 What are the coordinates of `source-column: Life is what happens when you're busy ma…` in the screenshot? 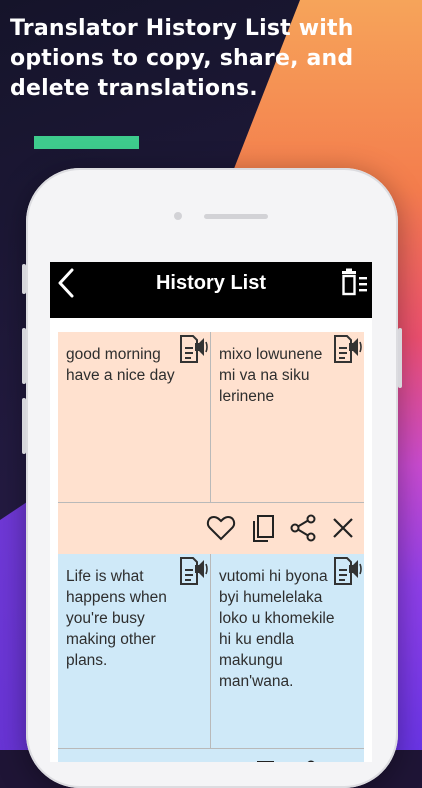 It's located at (134, 651).